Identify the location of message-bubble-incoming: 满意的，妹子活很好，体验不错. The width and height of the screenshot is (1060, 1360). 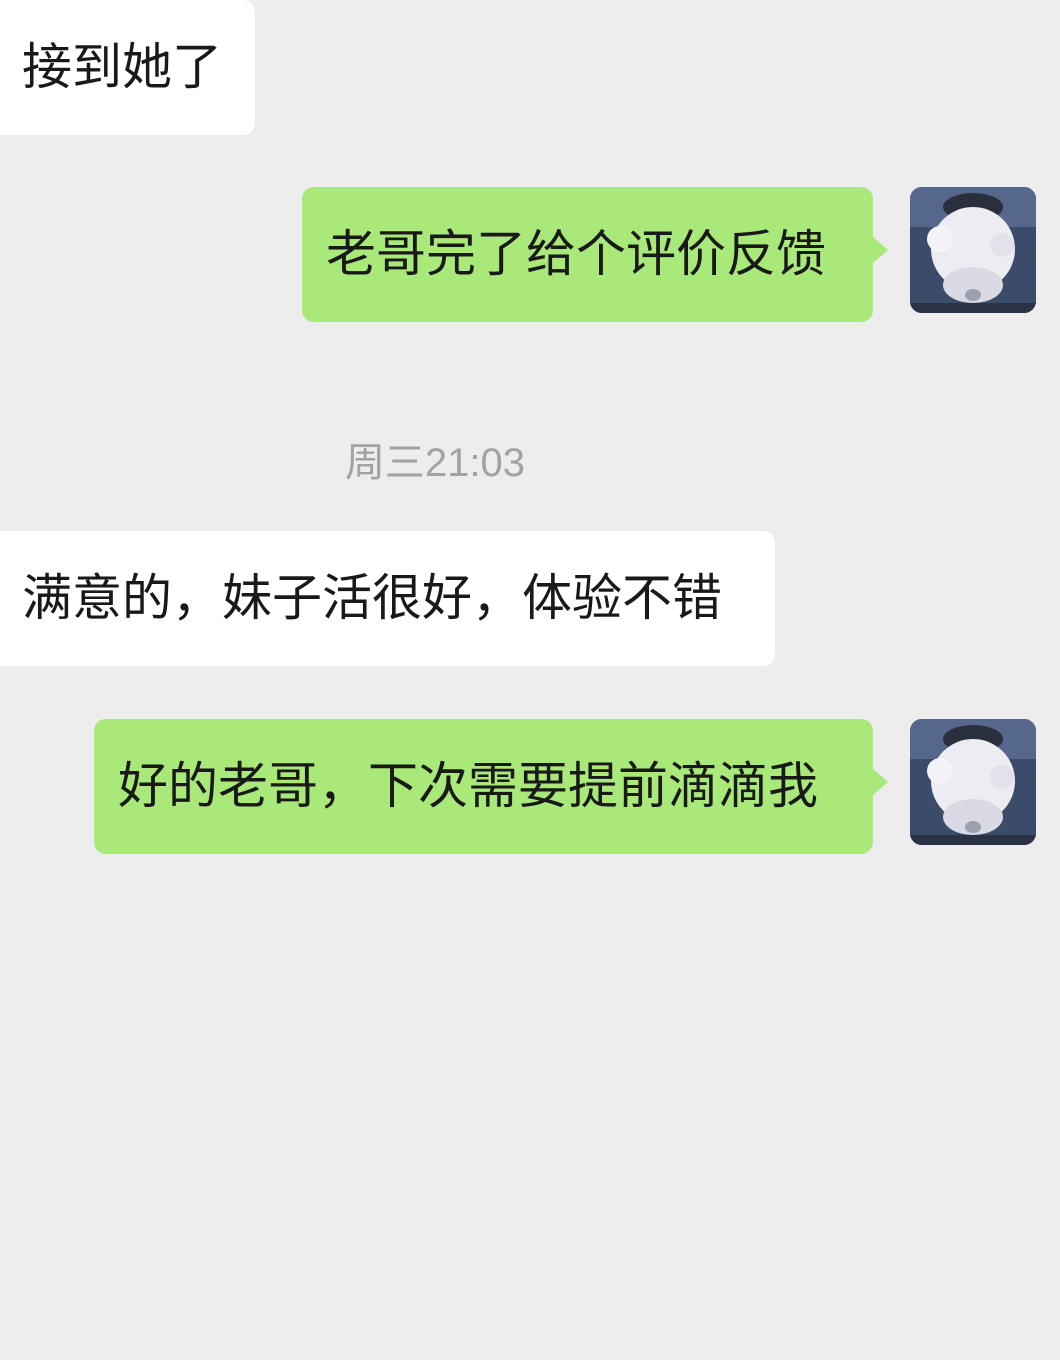
(387, 598).